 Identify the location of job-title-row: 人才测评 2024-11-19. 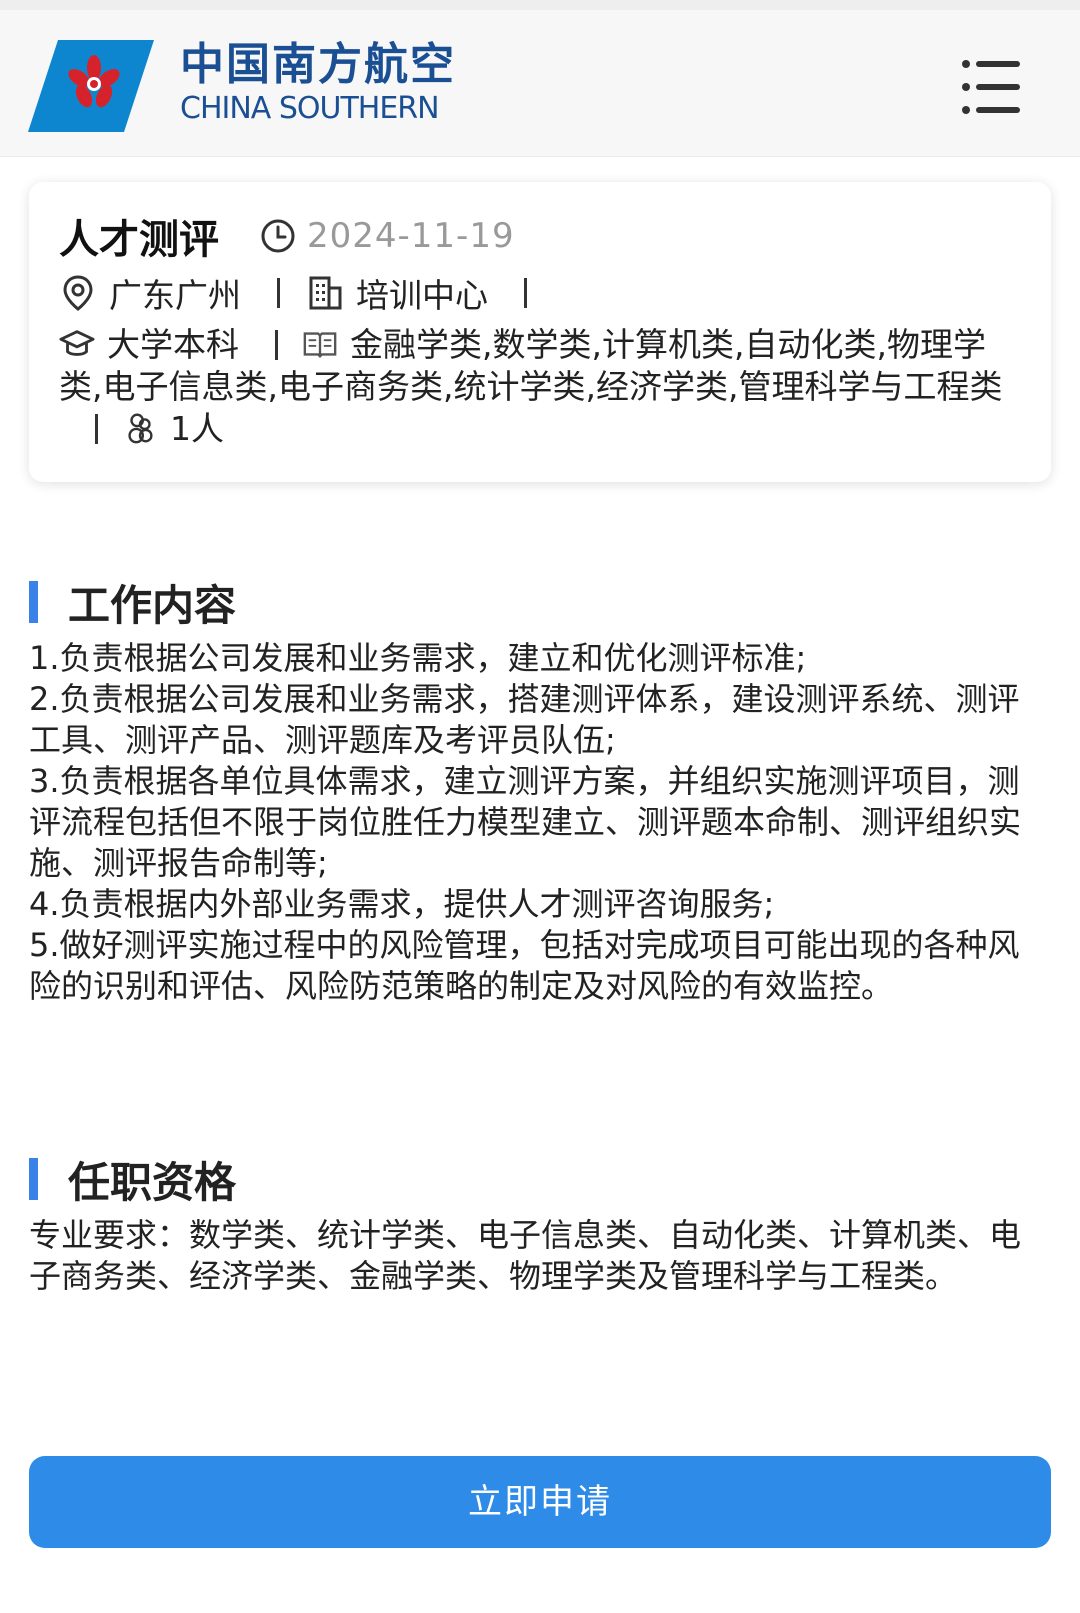
(540, 236).